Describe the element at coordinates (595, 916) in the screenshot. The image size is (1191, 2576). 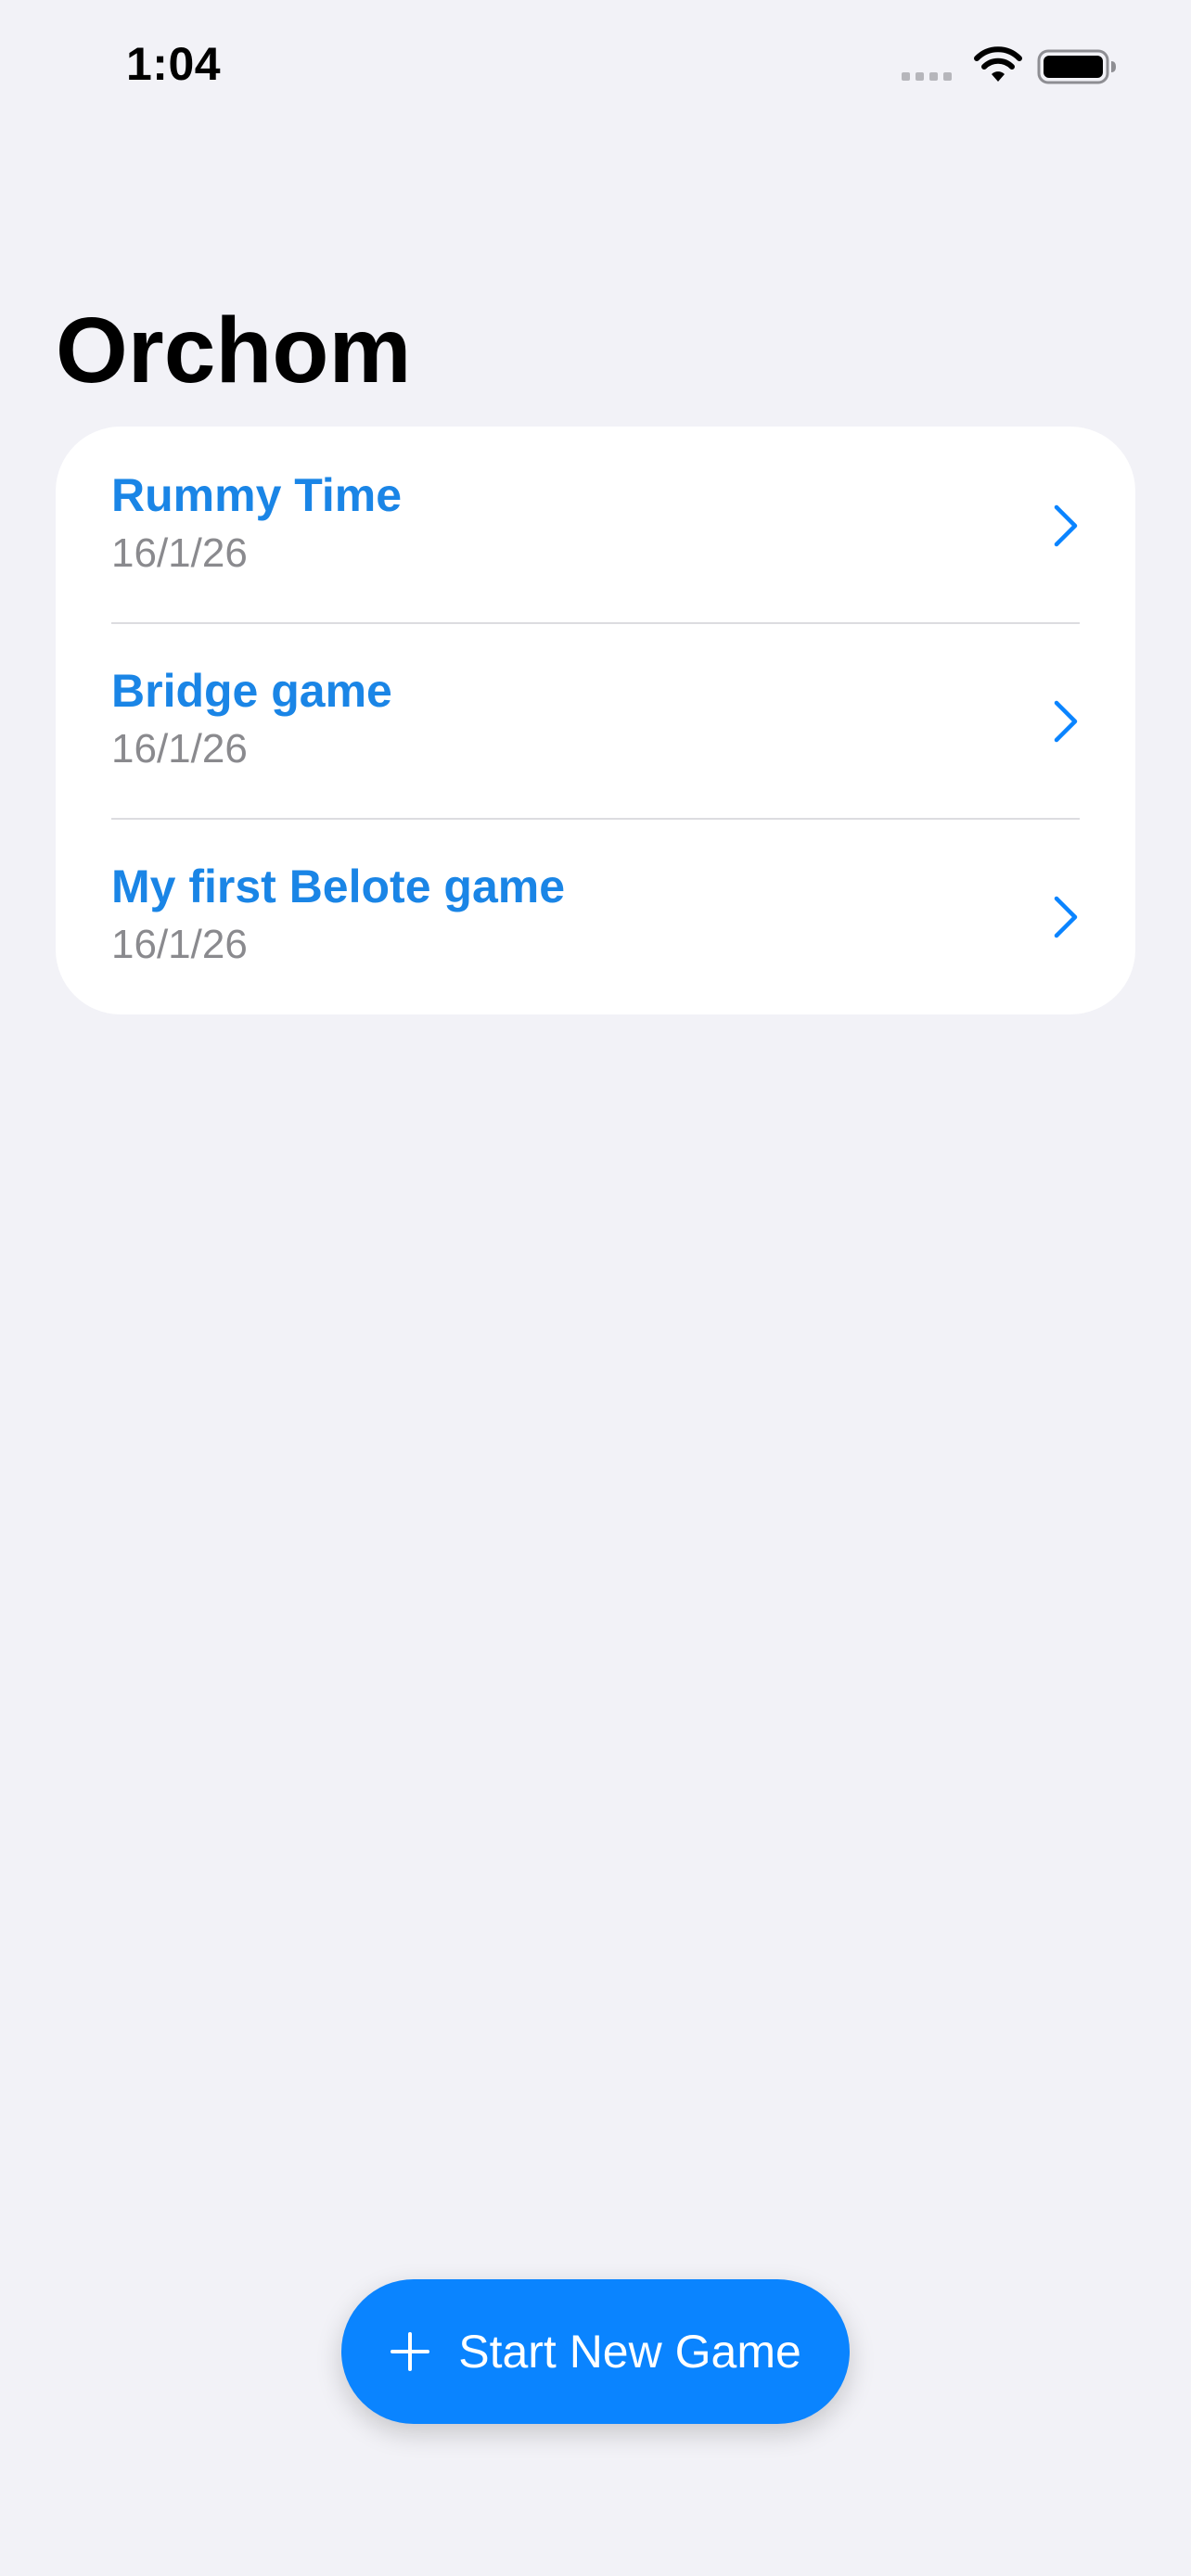
I see `game-row-my-first-belote-game: My first Belote game 16/1/26` at that location.